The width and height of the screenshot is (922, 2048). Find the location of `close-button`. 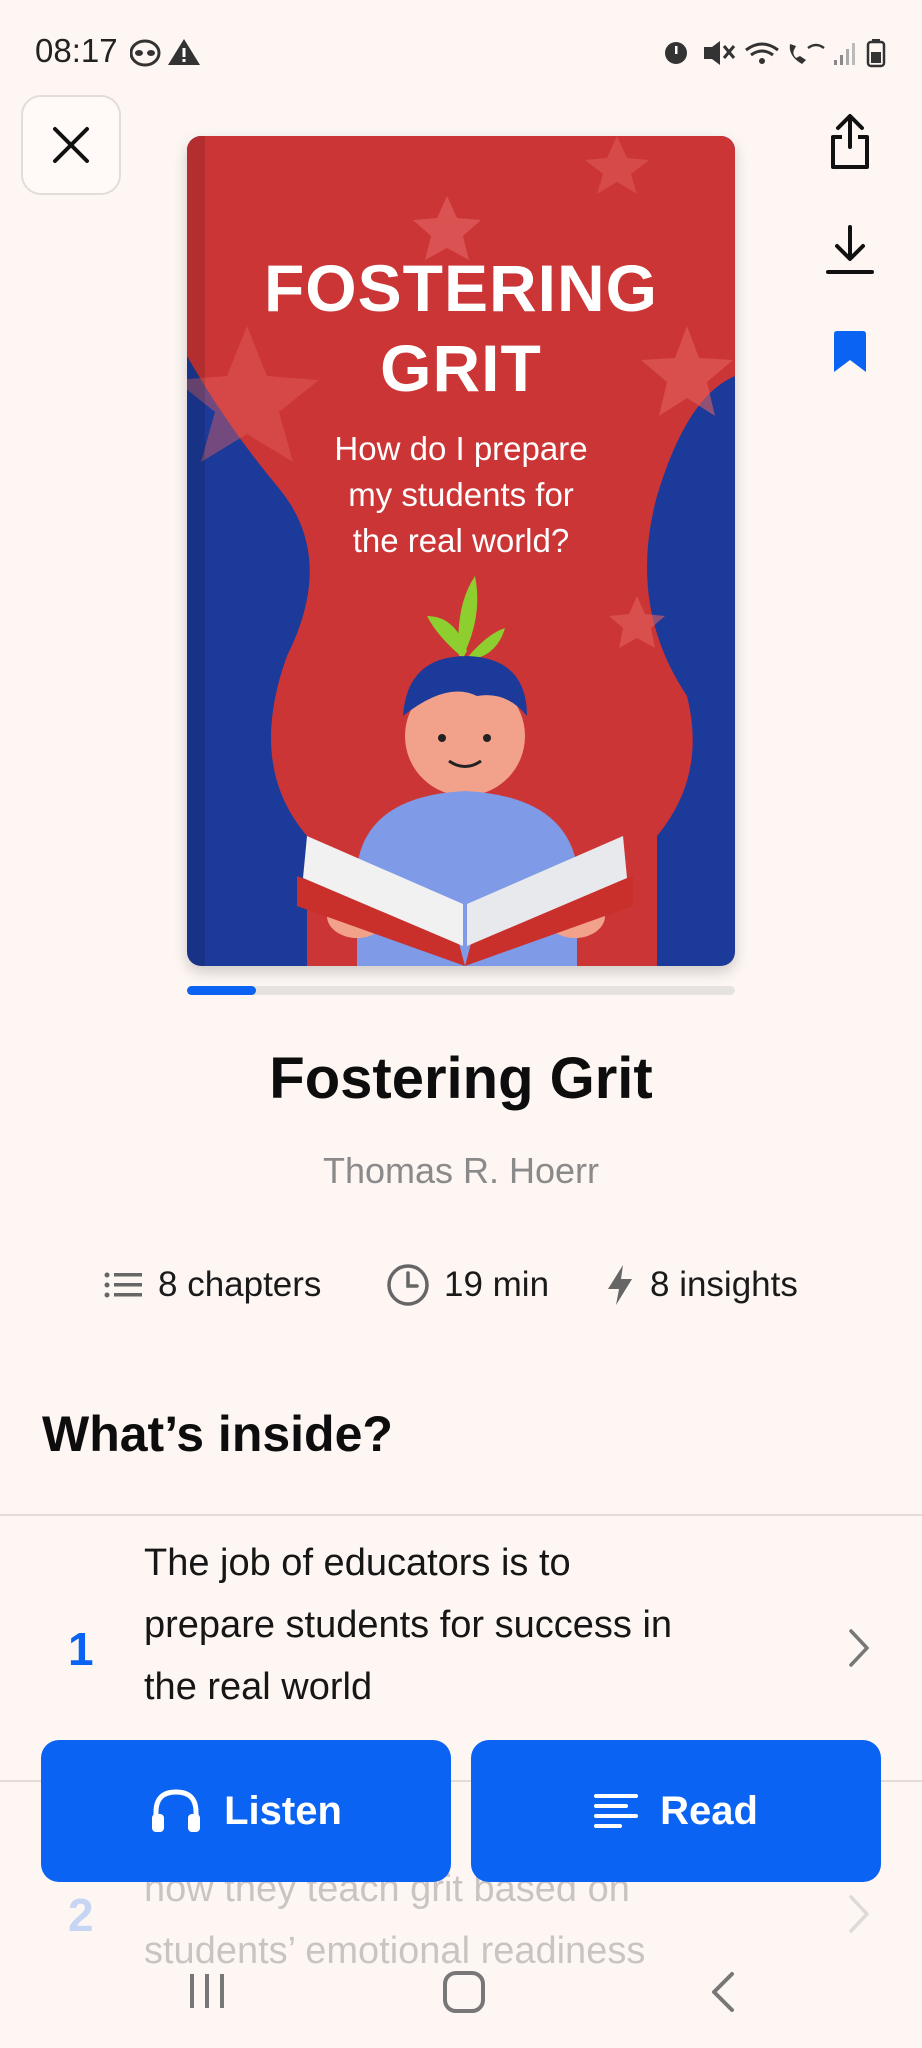

close-button is located at coordinates (71, 145).